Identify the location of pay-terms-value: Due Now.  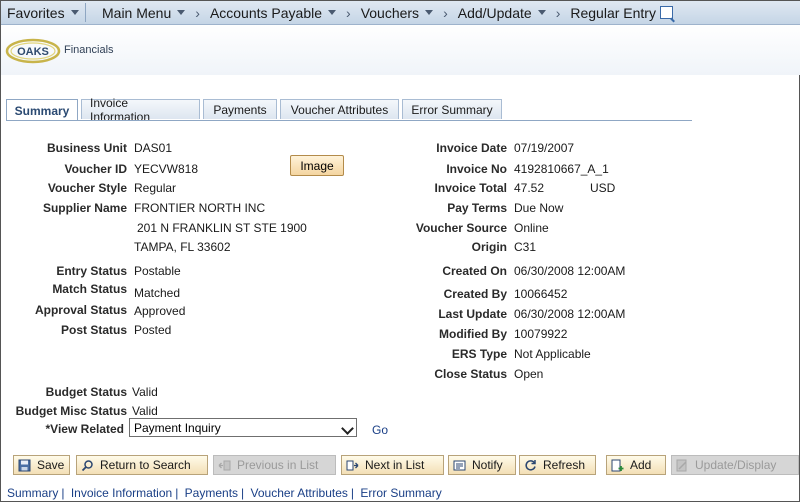
(539, 208).